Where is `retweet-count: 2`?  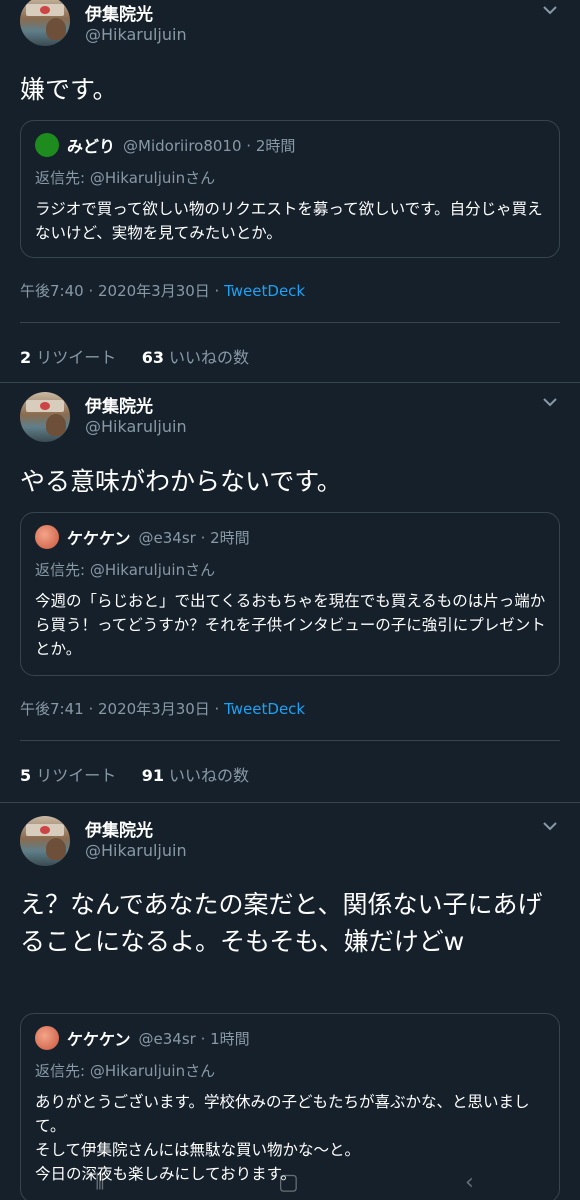
retweet-count: 2 is located at coordinates (25, 357).